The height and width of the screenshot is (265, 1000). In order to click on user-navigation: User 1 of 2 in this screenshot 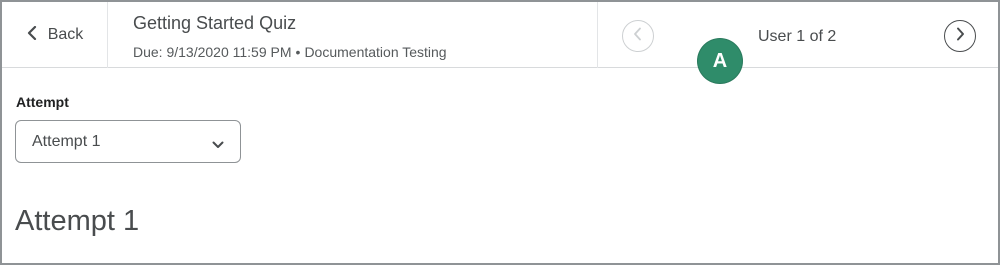, I will do `click(797, 35)`.